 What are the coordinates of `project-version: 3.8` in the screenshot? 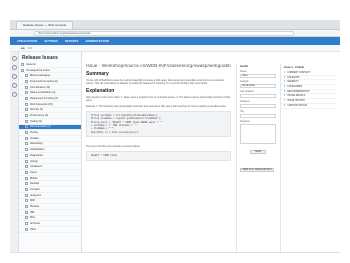 It's located at (30, 48).